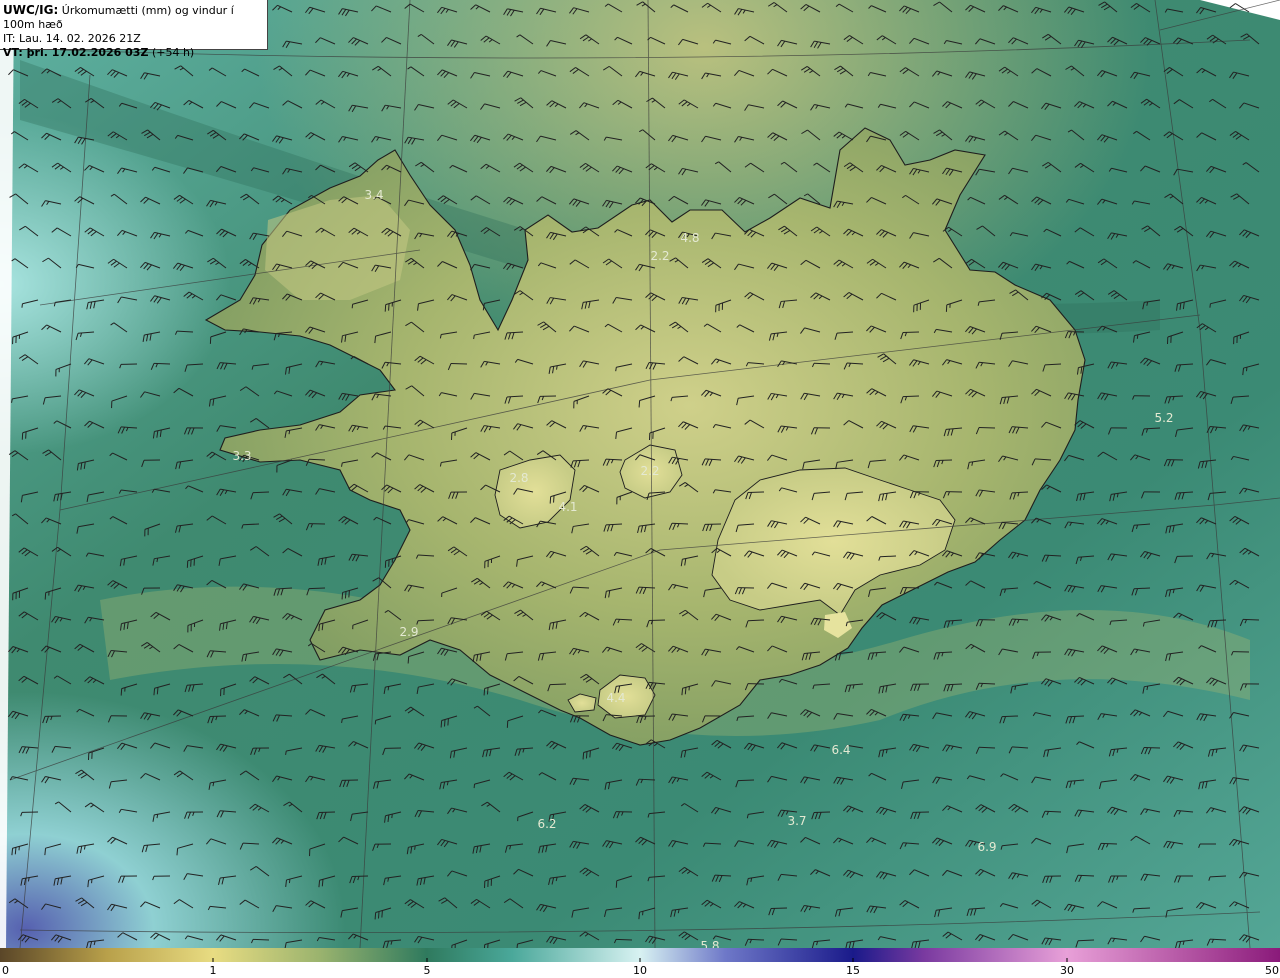 The width and height of the screenshot is (1280, 978). What do you see at coordinates (5, 970) in the screenshot?
I see `colorbar-tick-0: 0` at bounding box center [5, 970].